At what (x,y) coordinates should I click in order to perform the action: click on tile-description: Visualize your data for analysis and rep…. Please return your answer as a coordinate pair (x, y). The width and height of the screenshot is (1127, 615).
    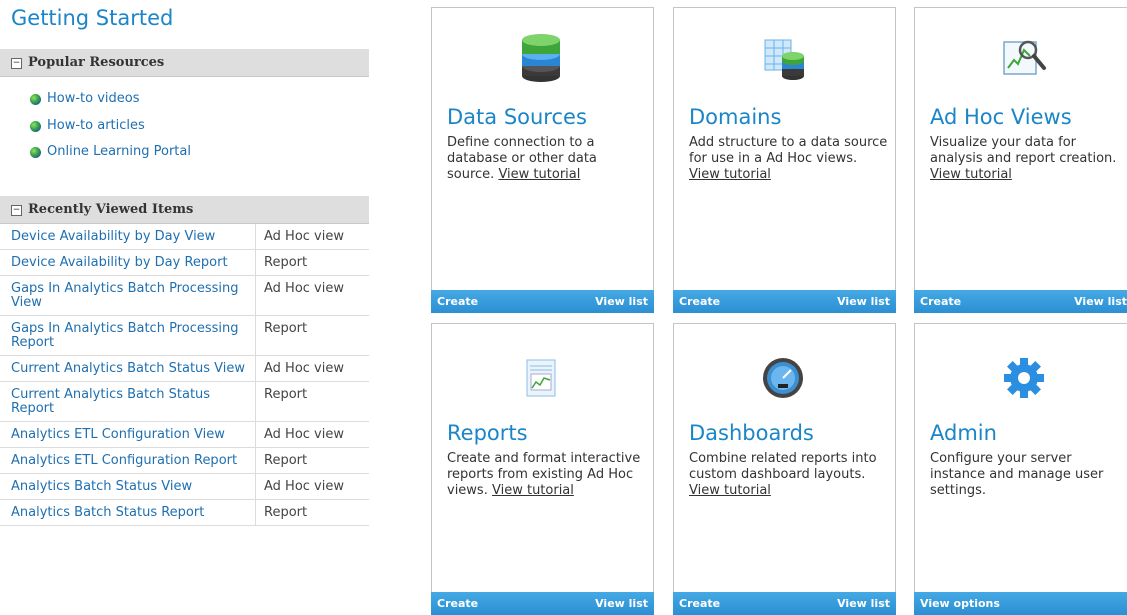
    Looking at the image, I should click on (1023, 158).